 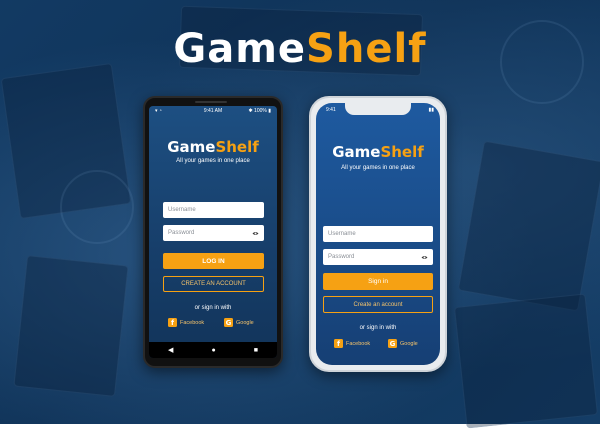 I want to click on login-button: LOG IN, so click(x=213, y=261).